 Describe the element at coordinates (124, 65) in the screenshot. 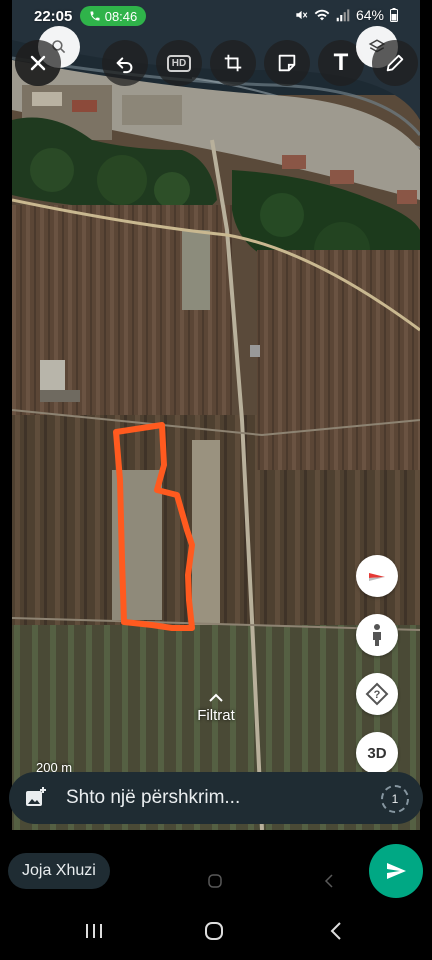

I see `undo-icon` at that location.